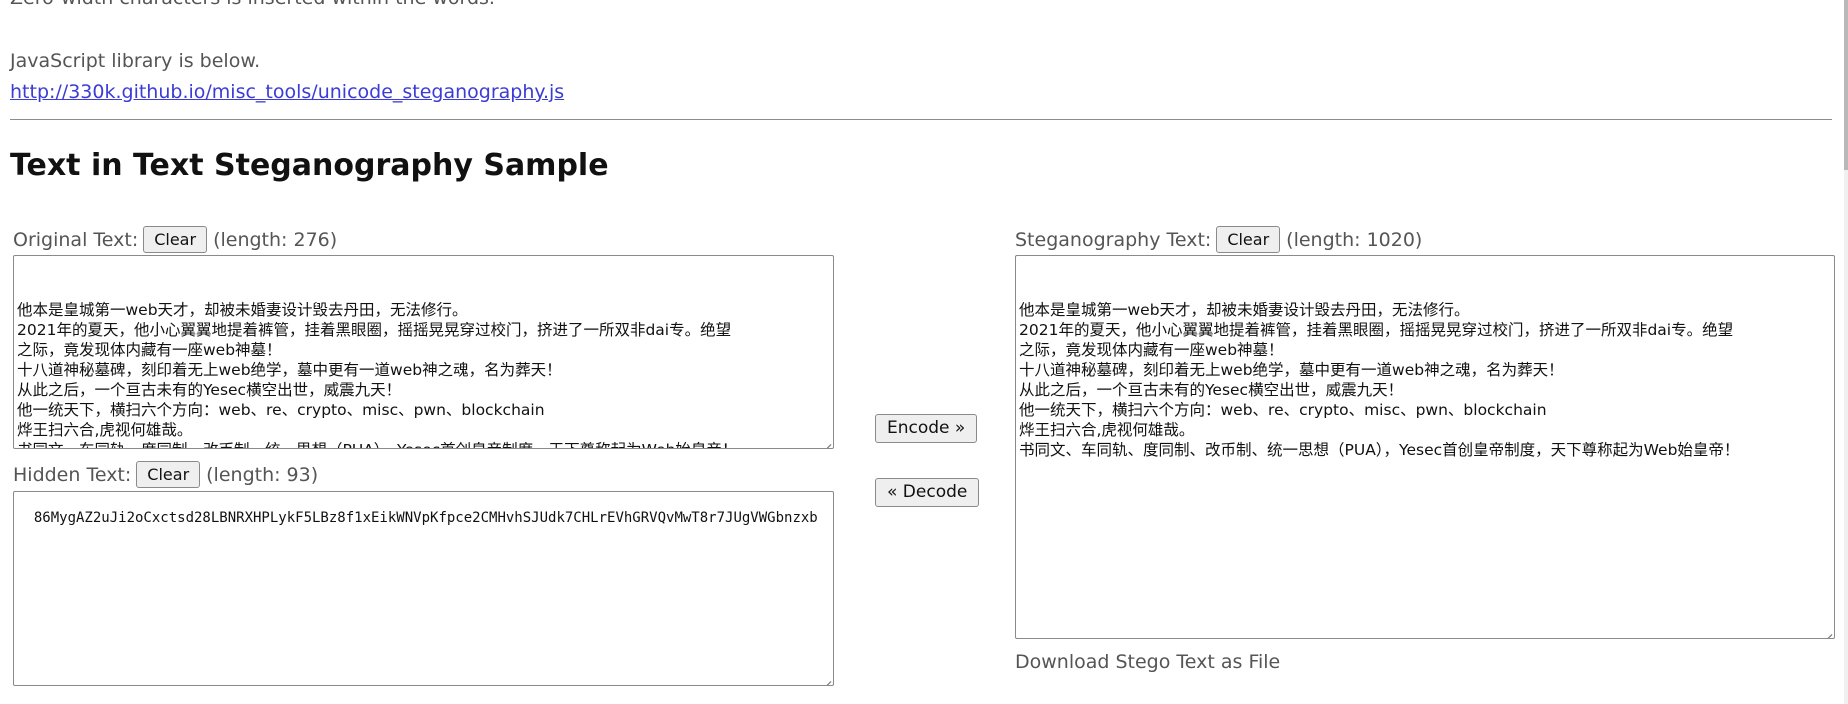 The height and width of the screenshot is (704, 1848). Describe the element at coordinates (135, 61) in the screenshot. I see `js-library-text: JavaScript library is below.` at that location.